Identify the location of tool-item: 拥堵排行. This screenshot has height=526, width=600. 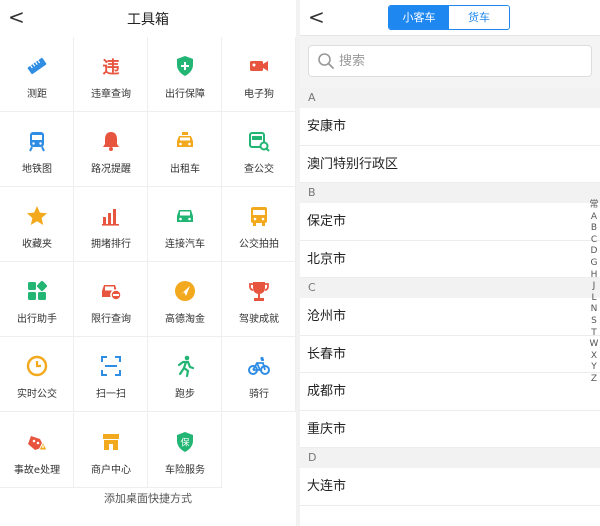
(111, 224).